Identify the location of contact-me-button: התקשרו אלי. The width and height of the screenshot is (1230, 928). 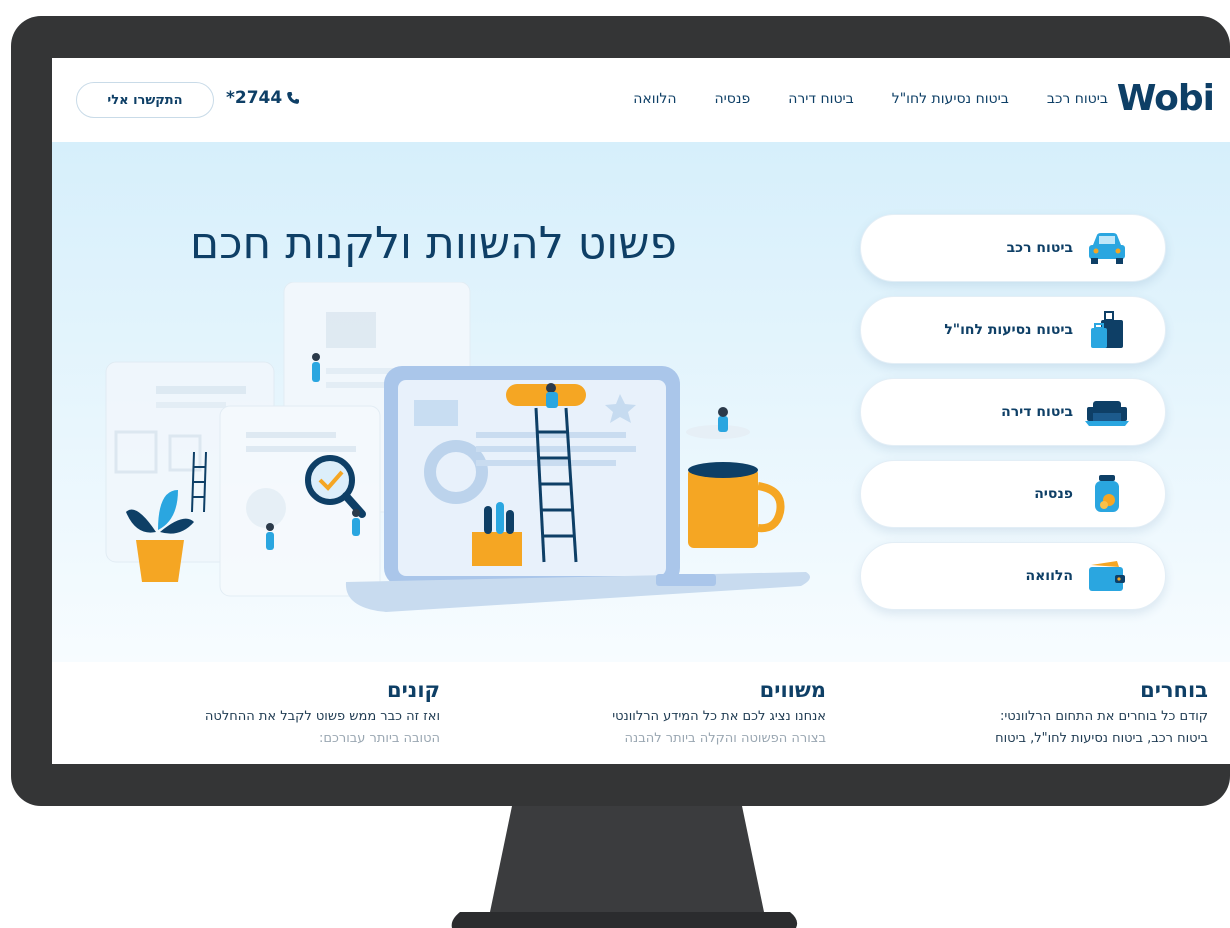
(145, 100).